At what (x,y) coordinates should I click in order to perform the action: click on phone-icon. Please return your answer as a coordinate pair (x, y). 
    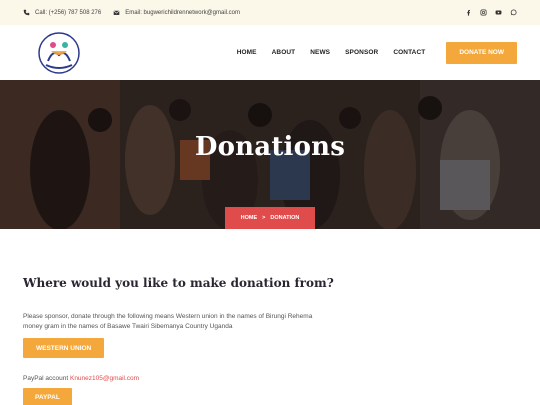
    Looking at the image, I should click on (26, 12).